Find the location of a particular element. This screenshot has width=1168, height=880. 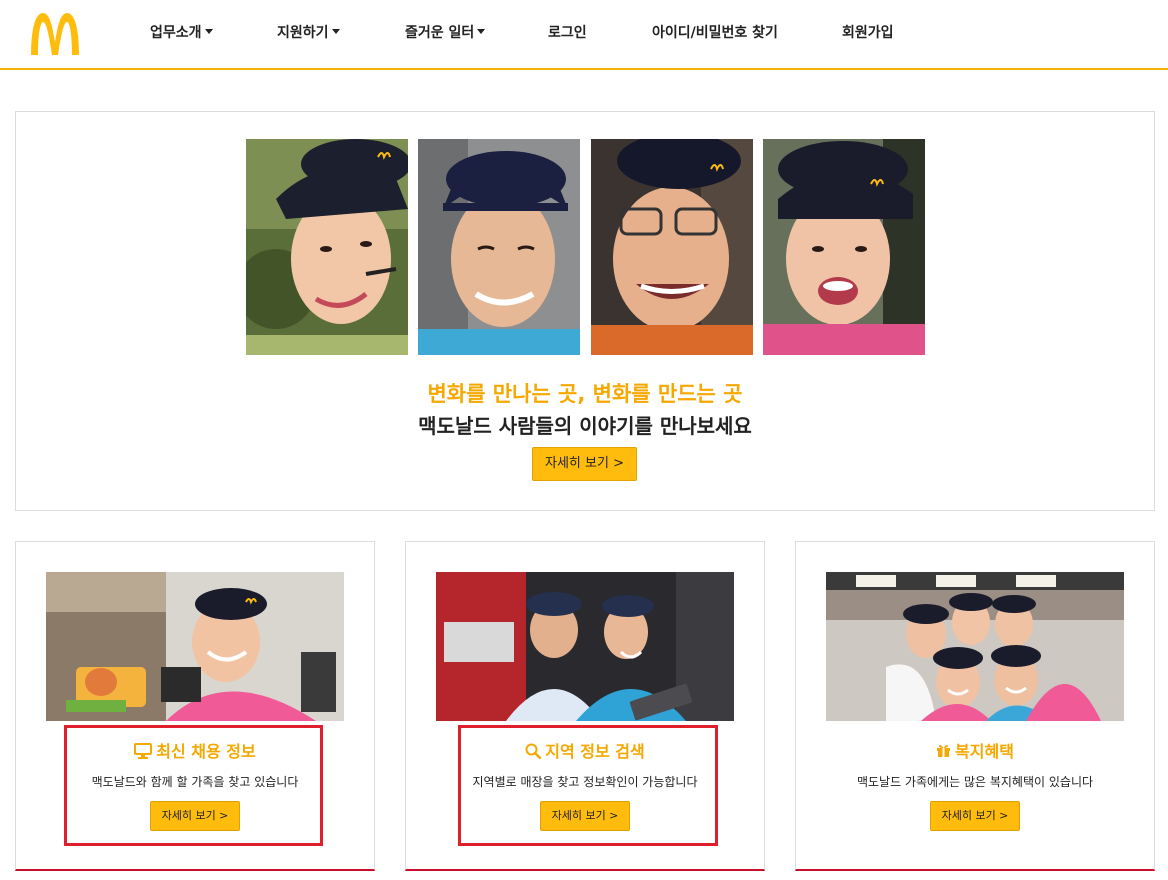

card-photo-welfare is located at coordinates (975, 646).